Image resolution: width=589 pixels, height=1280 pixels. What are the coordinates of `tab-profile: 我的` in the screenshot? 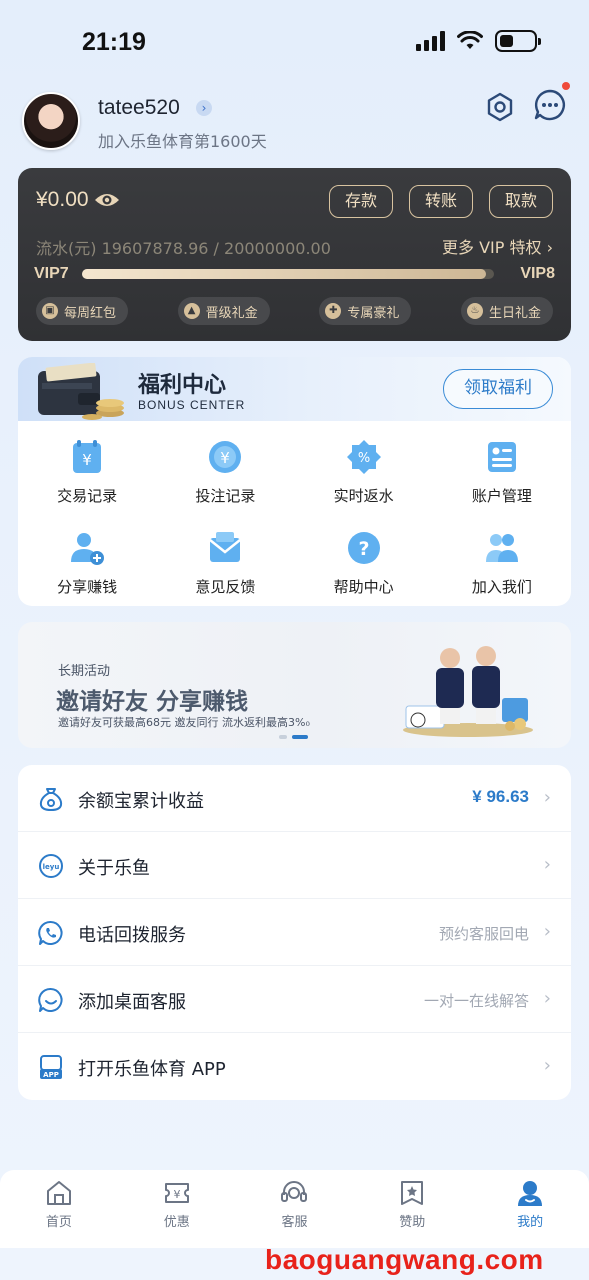 It's located at (530, 1209).